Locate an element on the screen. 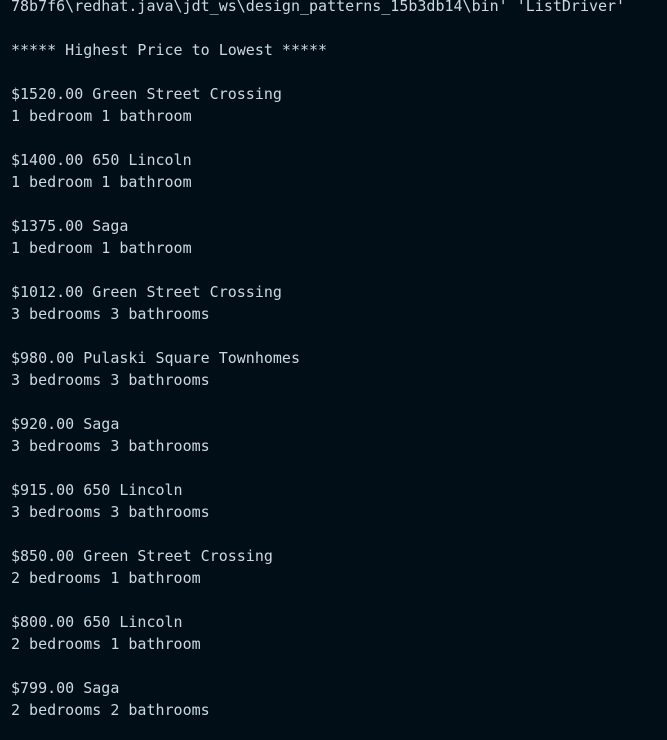 The image size is (667, 740). listing-rooms: 2 bedrooms 2 bathrooms is located at coordinates (110, 710).